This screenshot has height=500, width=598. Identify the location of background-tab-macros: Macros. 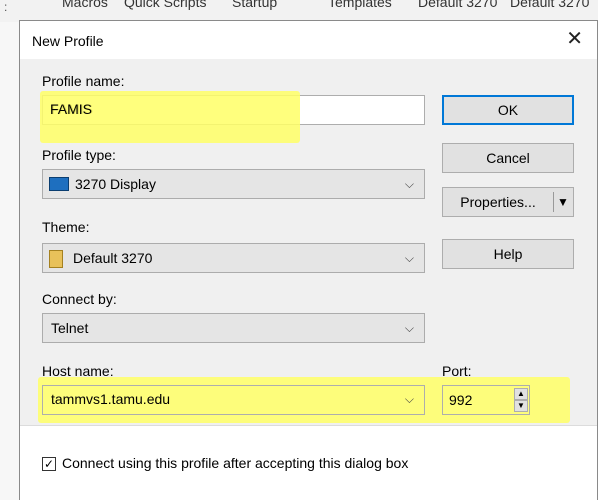
(85, 5).